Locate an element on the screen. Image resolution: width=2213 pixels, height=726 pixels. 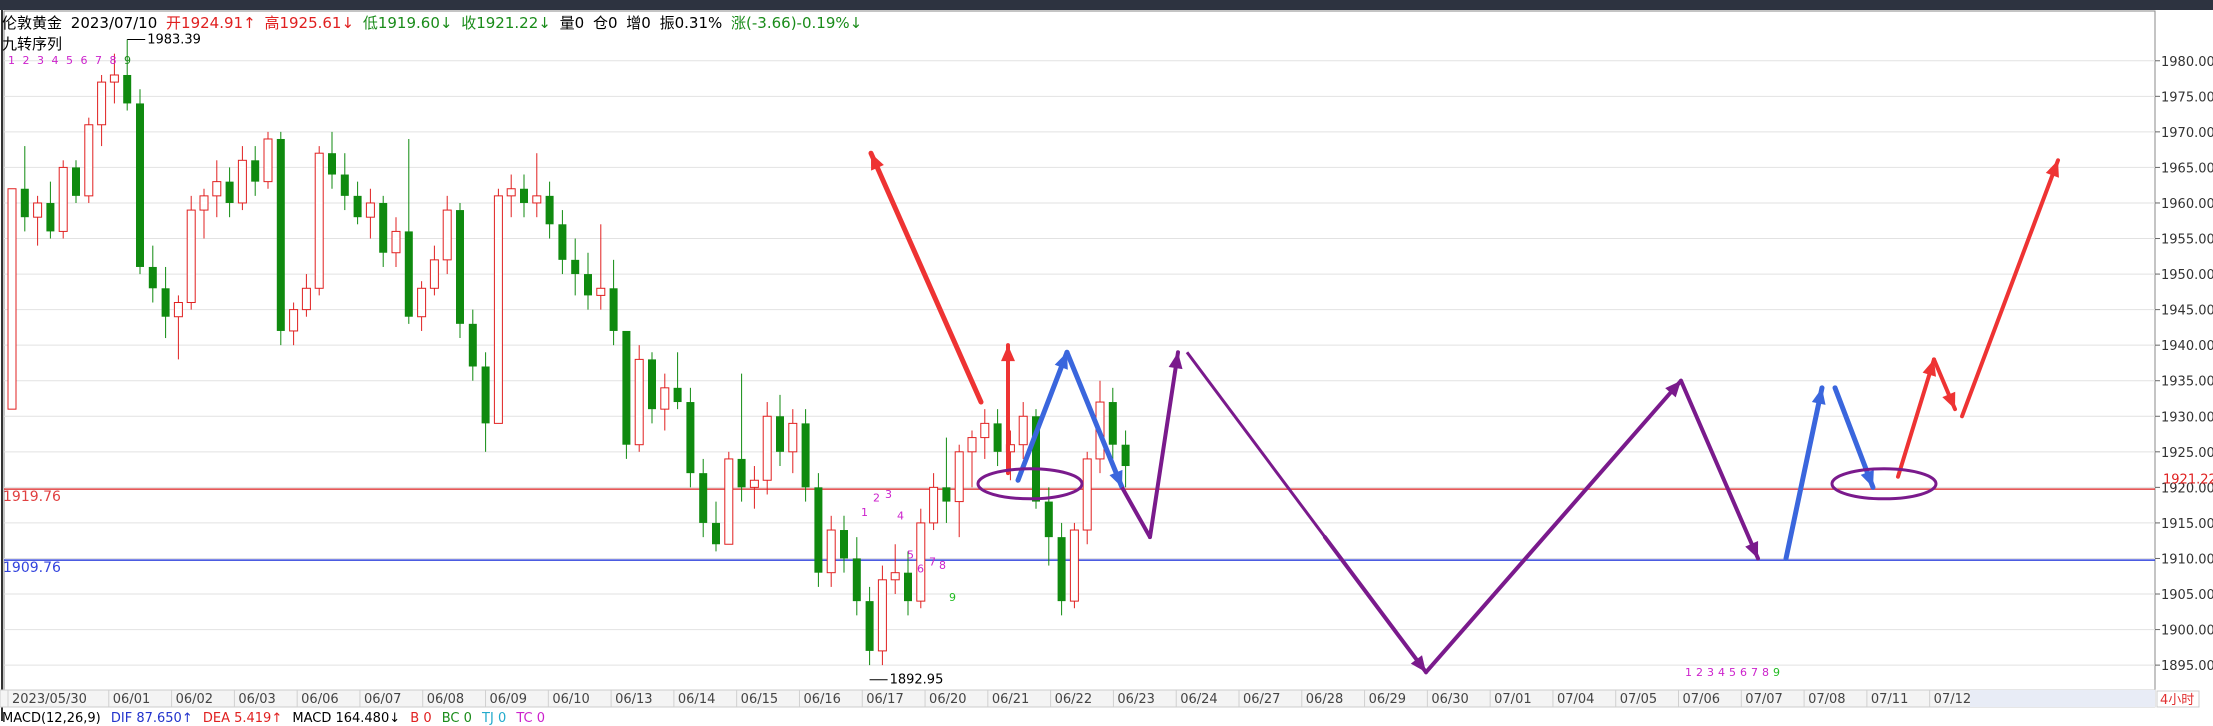
nine-legend-2: 2 is located at coordinates (27, 60).